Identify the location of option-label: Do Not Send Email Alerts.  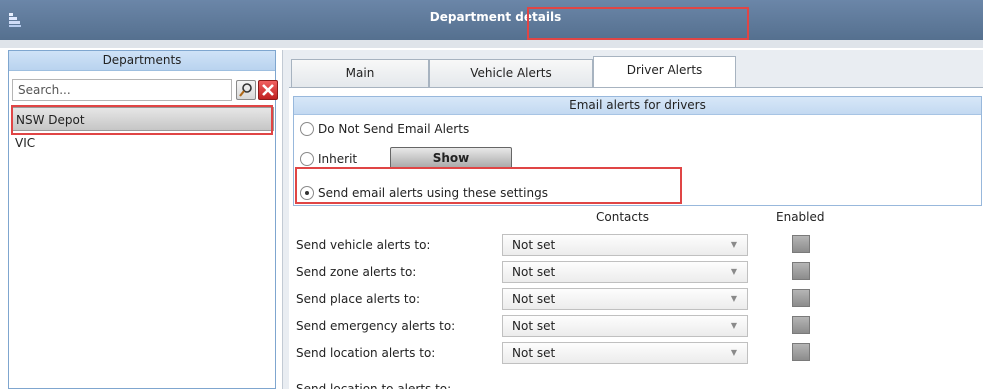
(394, 129).